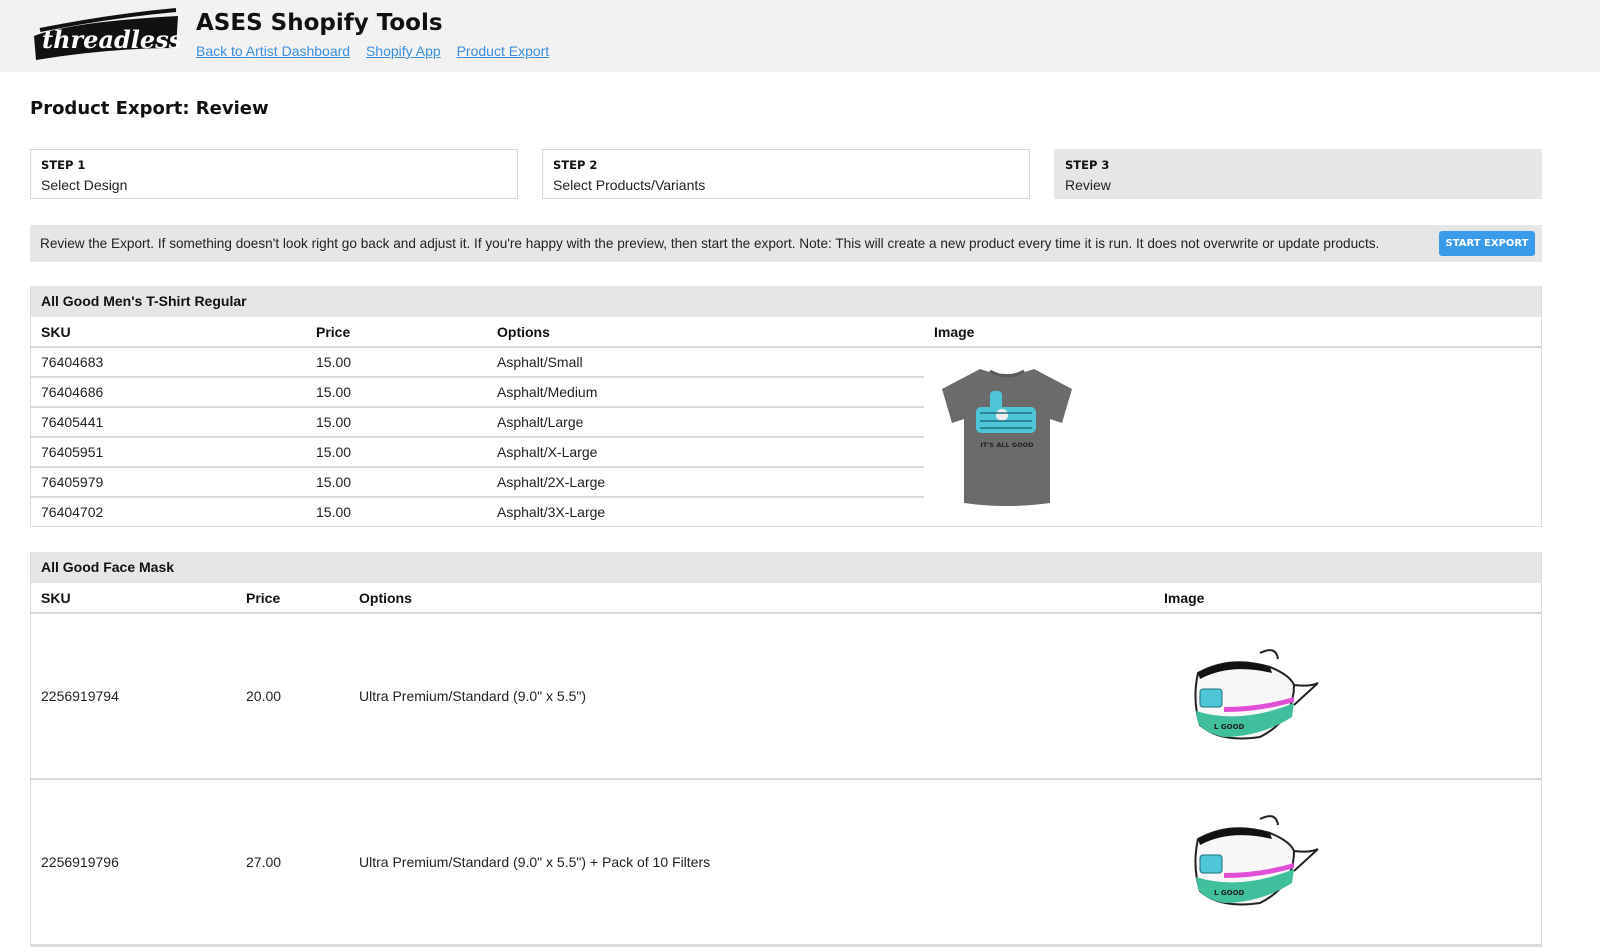  I want to click on nav-link-artist-dashboard: Back to Artist Dashboard, so click(273, 51).